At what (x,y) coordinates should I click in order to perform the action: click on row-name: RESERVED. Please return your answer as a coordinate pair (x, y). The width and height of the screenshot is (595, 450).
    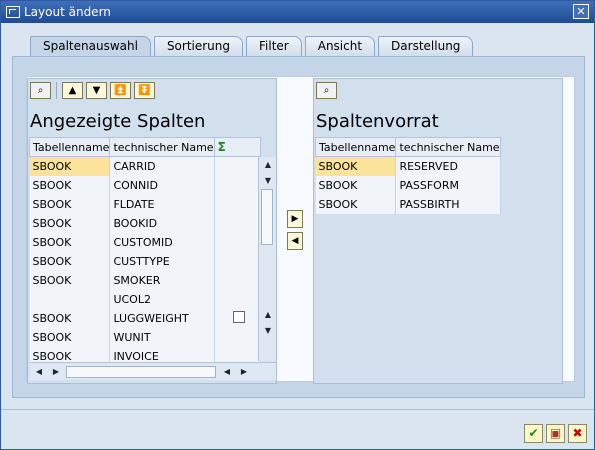
    Looking at the image, I should click on (448, 166).